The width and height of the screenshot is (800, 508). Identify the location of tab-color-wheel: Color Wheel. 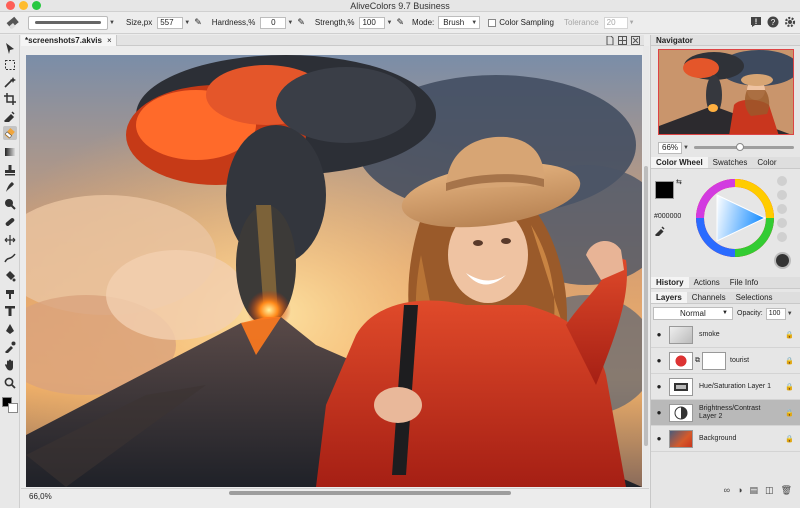
(679, 162).